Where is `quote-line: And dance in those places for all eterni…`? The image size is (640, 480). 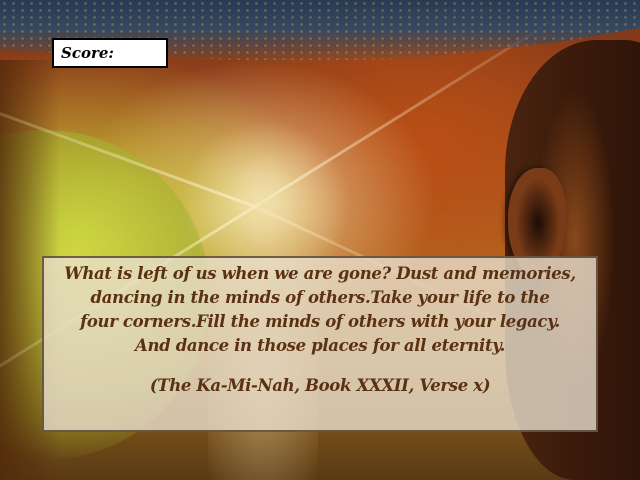
quote-line: And dance in those places for all eterni… is located at coordinates (320, 345).